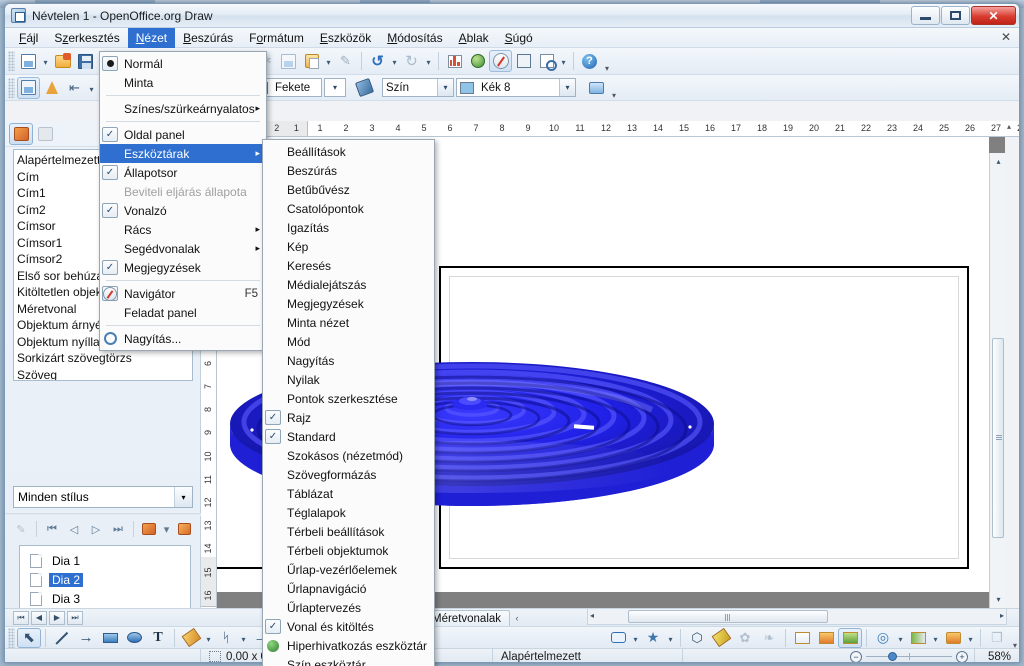 The width and height of the screenshot is (1024, 666). What do you see at coordinates (348, 493) in the screenshot?
I see `toolbars-item-t-bl-zat: Táblázat` at bounding box center [348, 493].